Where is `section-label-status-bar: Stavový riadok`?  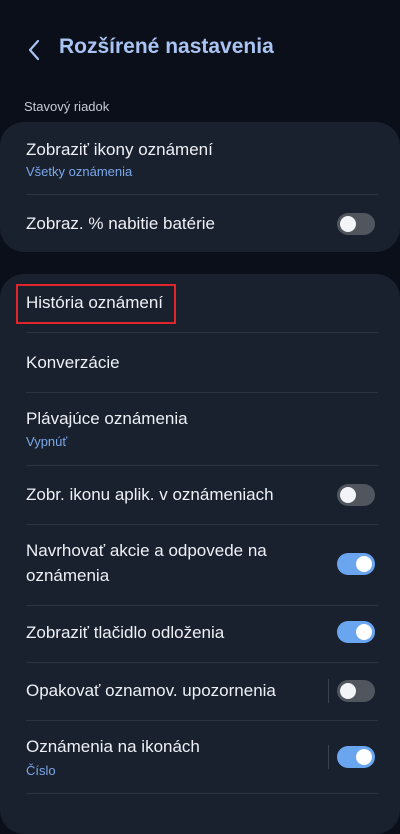 section-label-status-bar: Stavový riadok is located at coordinates (67, 106).